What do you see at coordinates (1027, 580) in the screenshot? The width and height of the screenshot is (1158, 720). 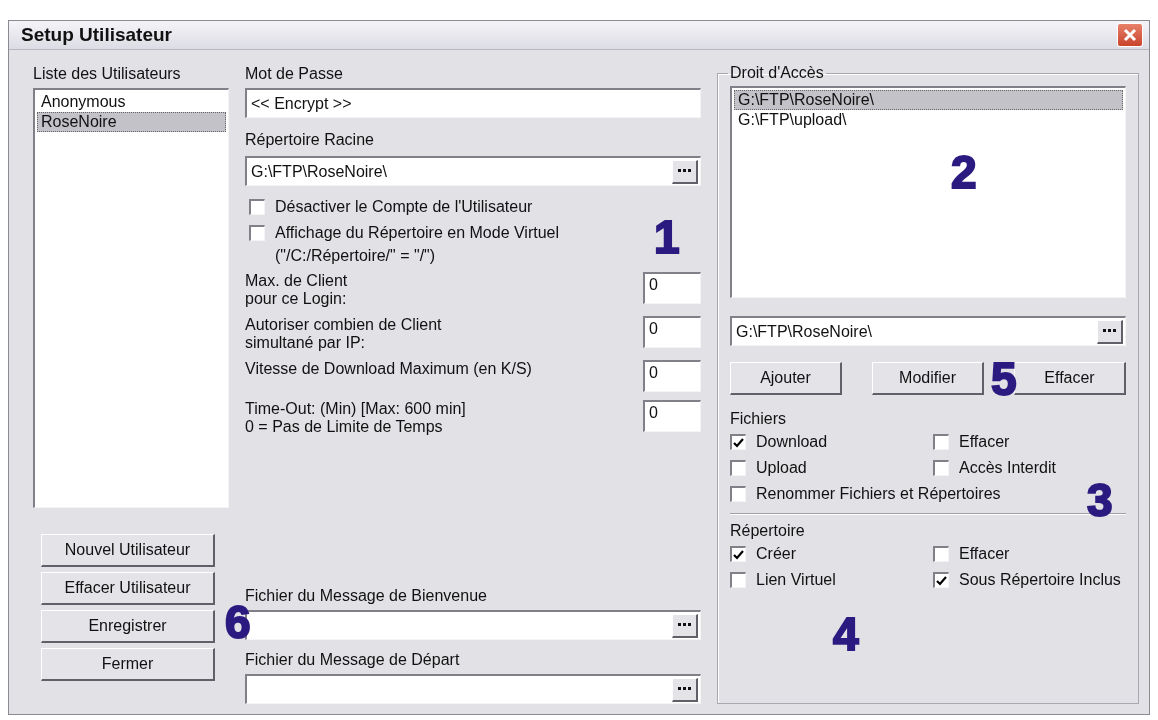 I see `checkbox-option: Sous Répertoire Inclus` at bounding box center [1027, 580].